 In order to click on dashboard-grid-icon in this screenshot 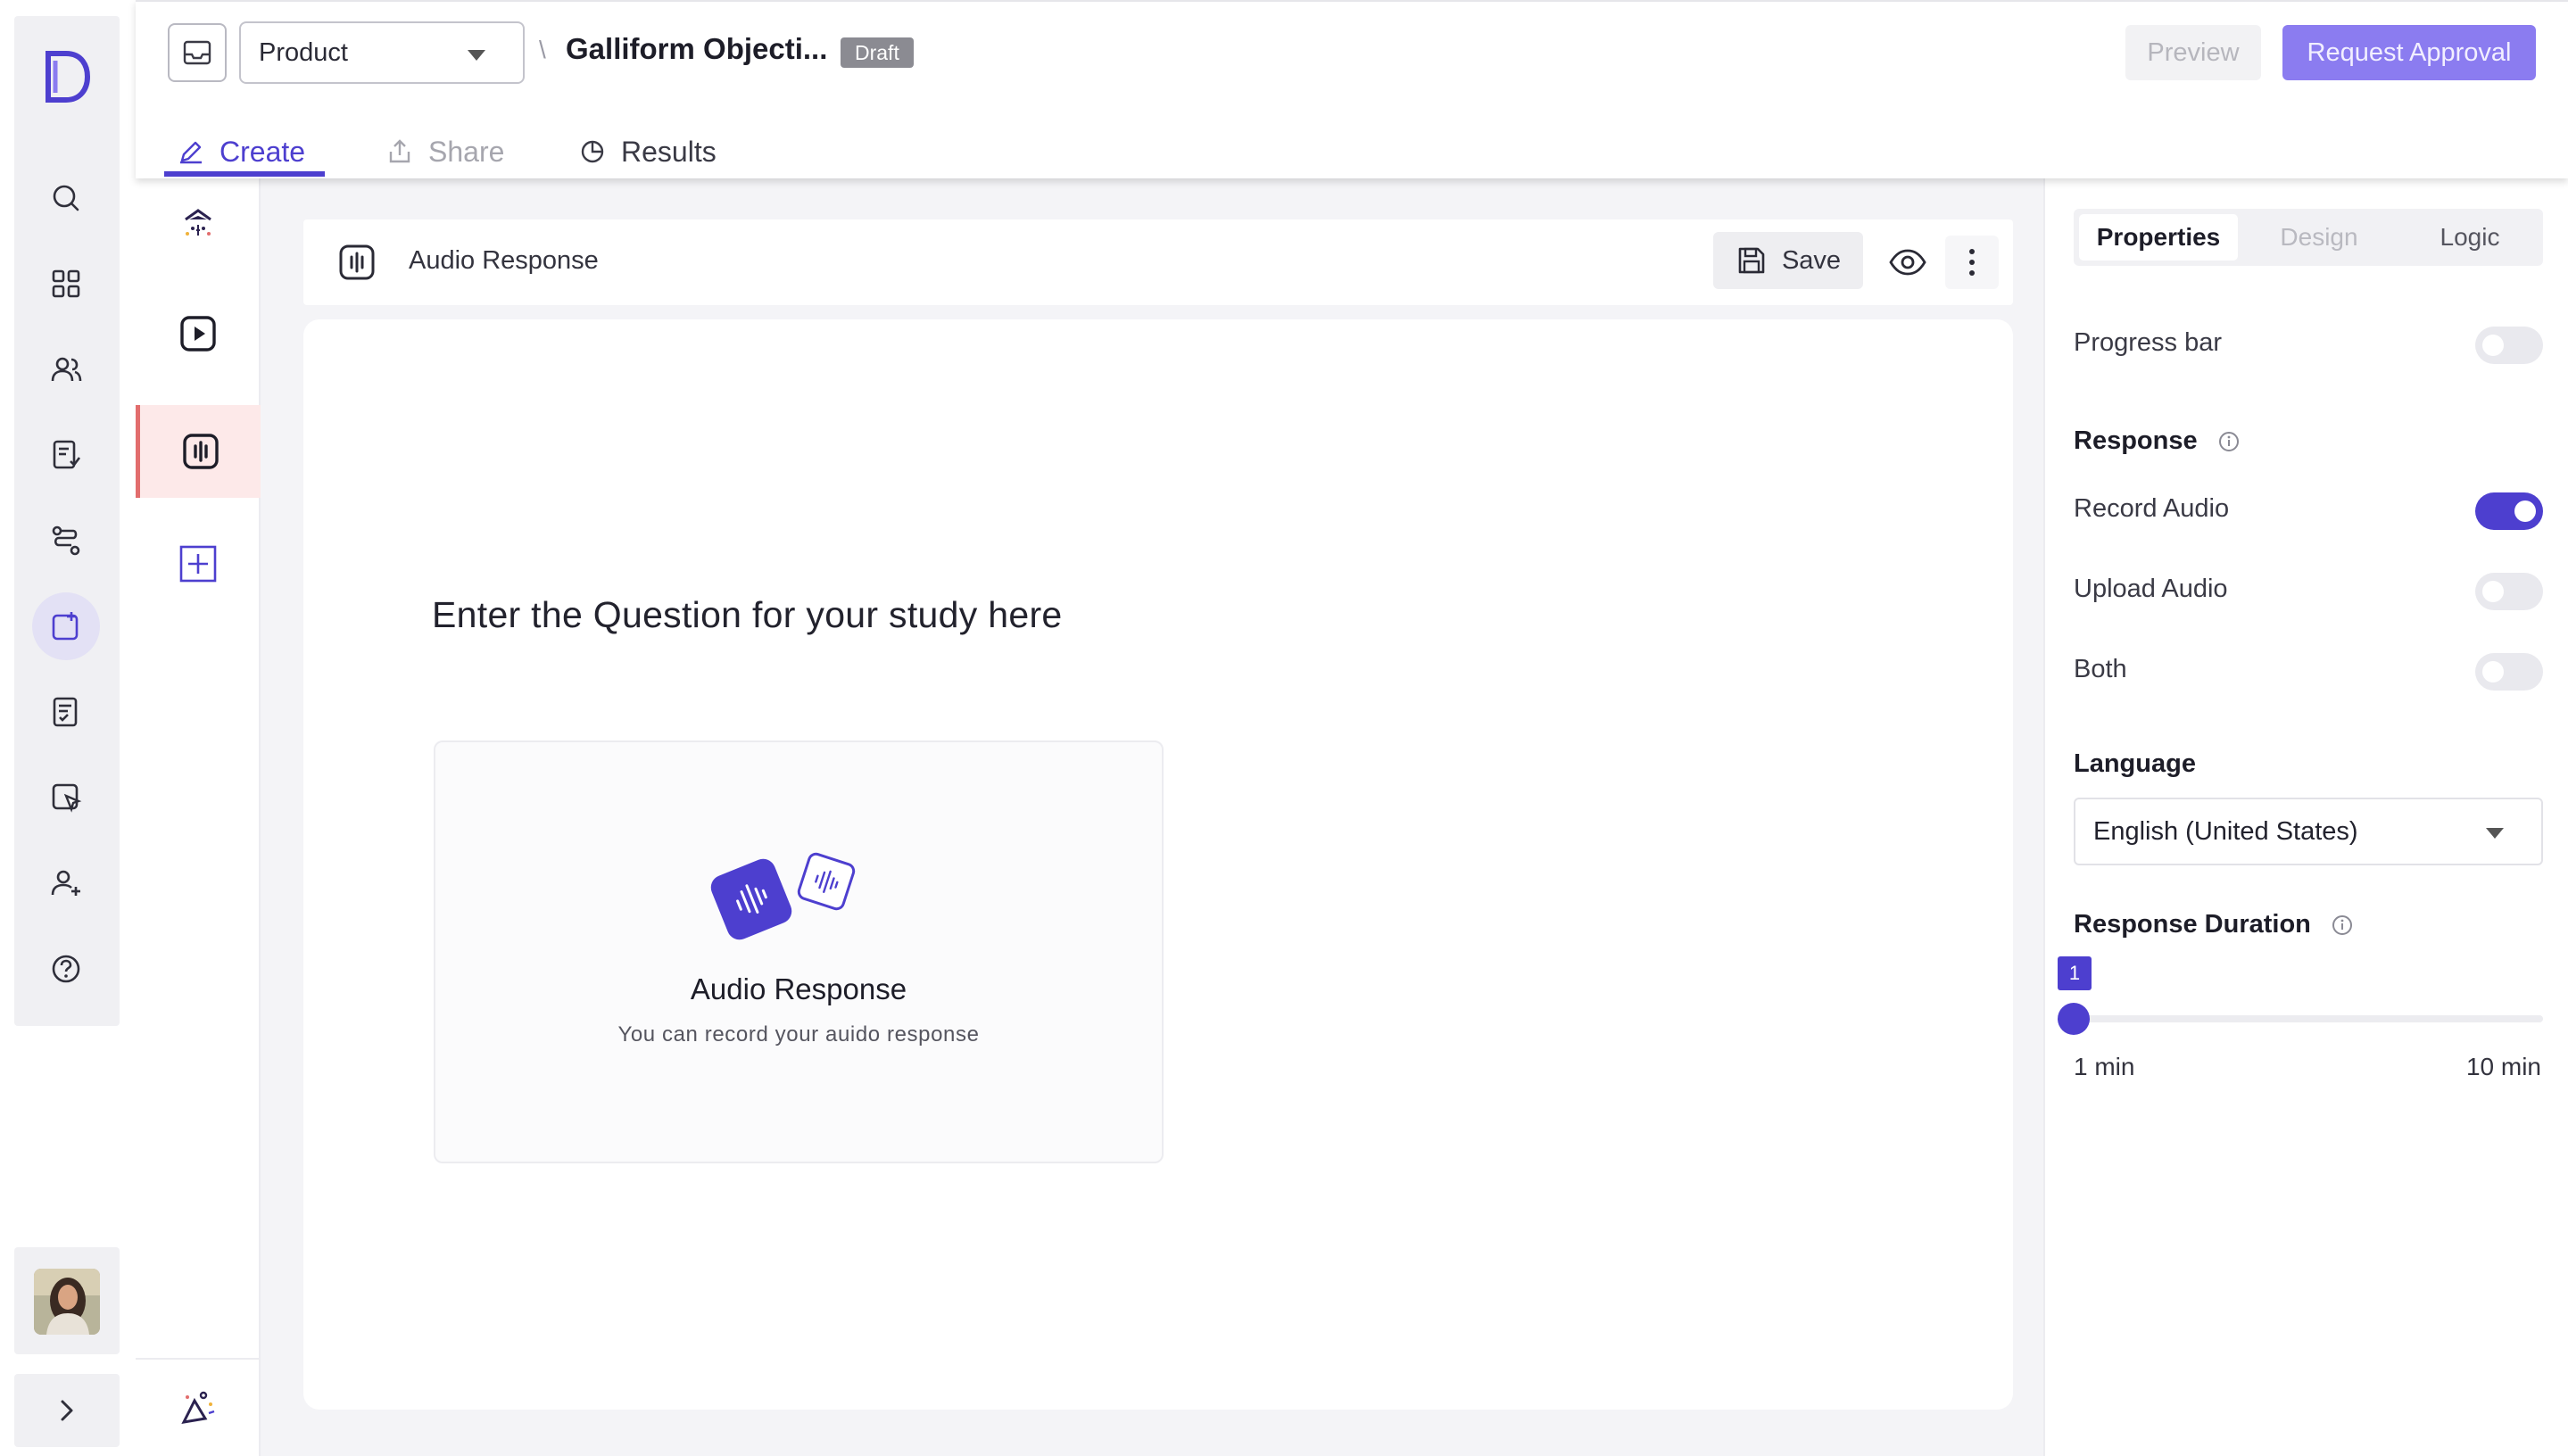, I will do `click(66, 284)`.